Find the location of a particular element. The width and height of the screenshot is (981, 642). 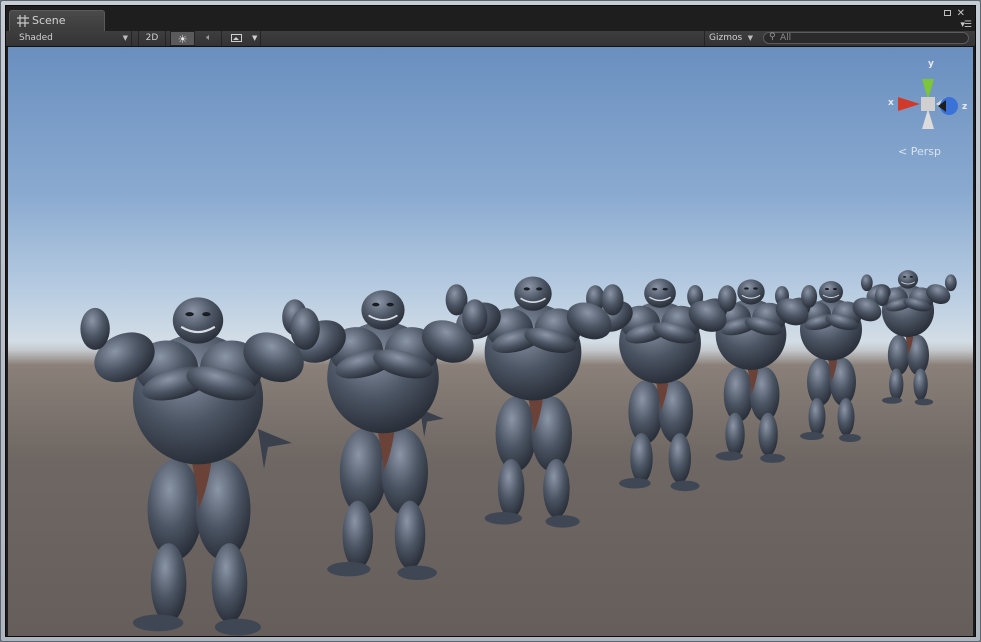

x-axis-label: x is located at coordinates (891, 103).